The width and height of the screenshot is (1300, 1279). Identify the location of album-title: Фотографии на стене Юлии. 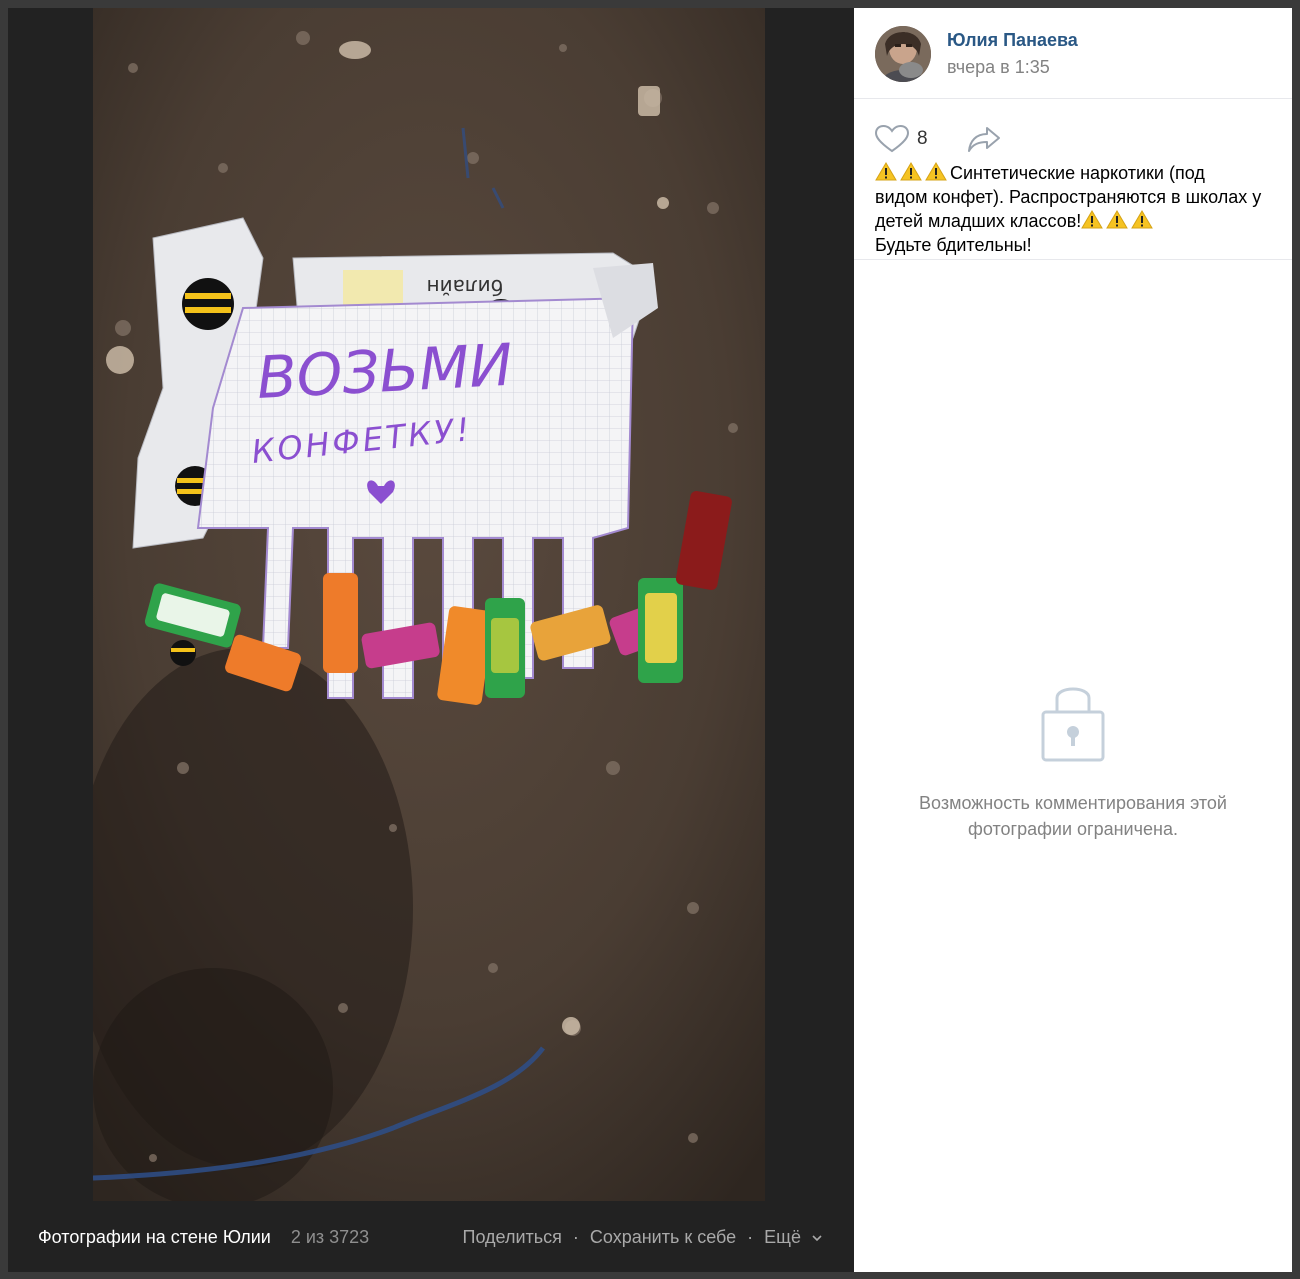
(154, 1237).